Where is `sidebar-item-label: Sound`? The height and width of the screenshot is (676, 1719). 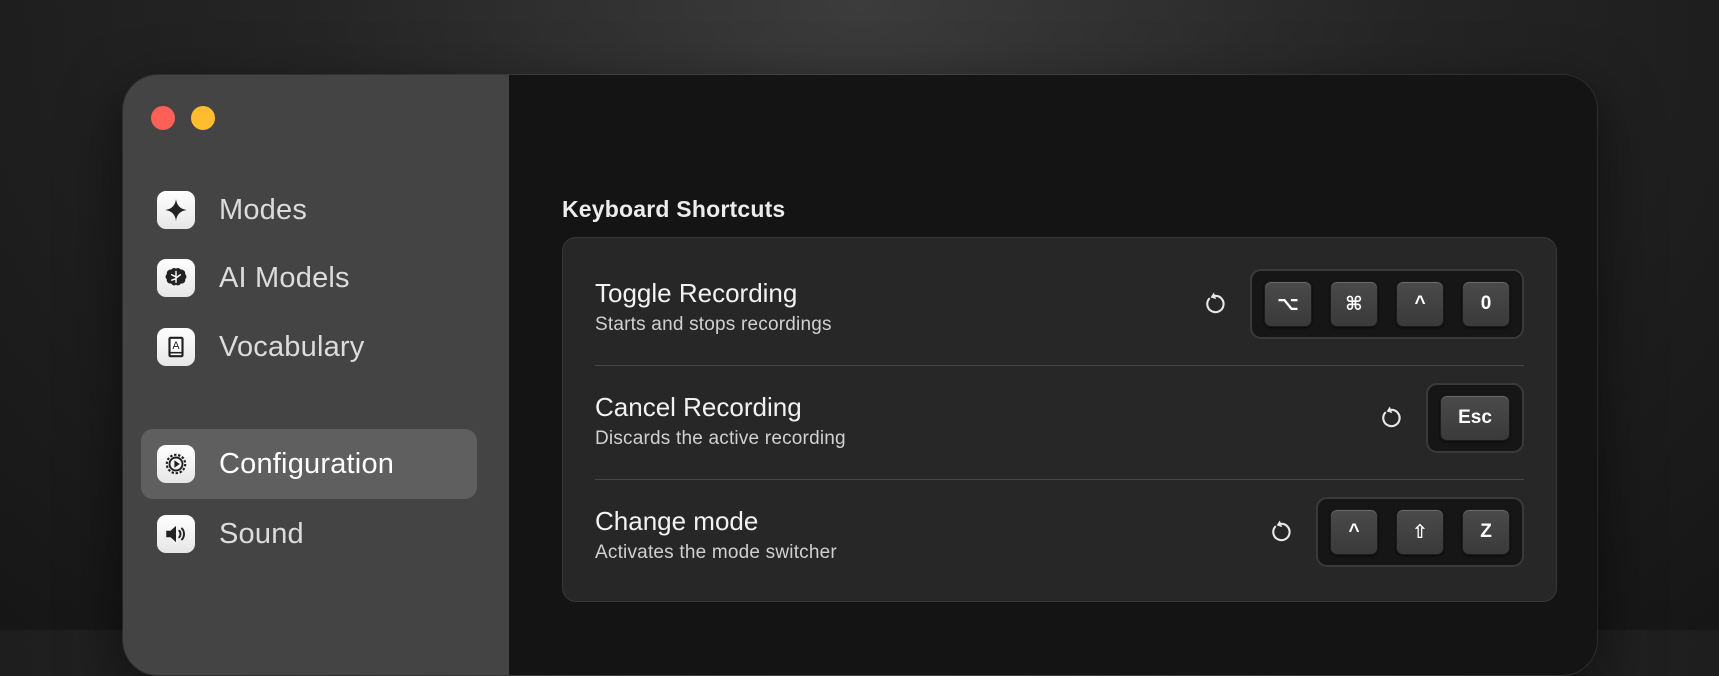
sidebar-item-label: Sound is located at coordinates (261, 533).